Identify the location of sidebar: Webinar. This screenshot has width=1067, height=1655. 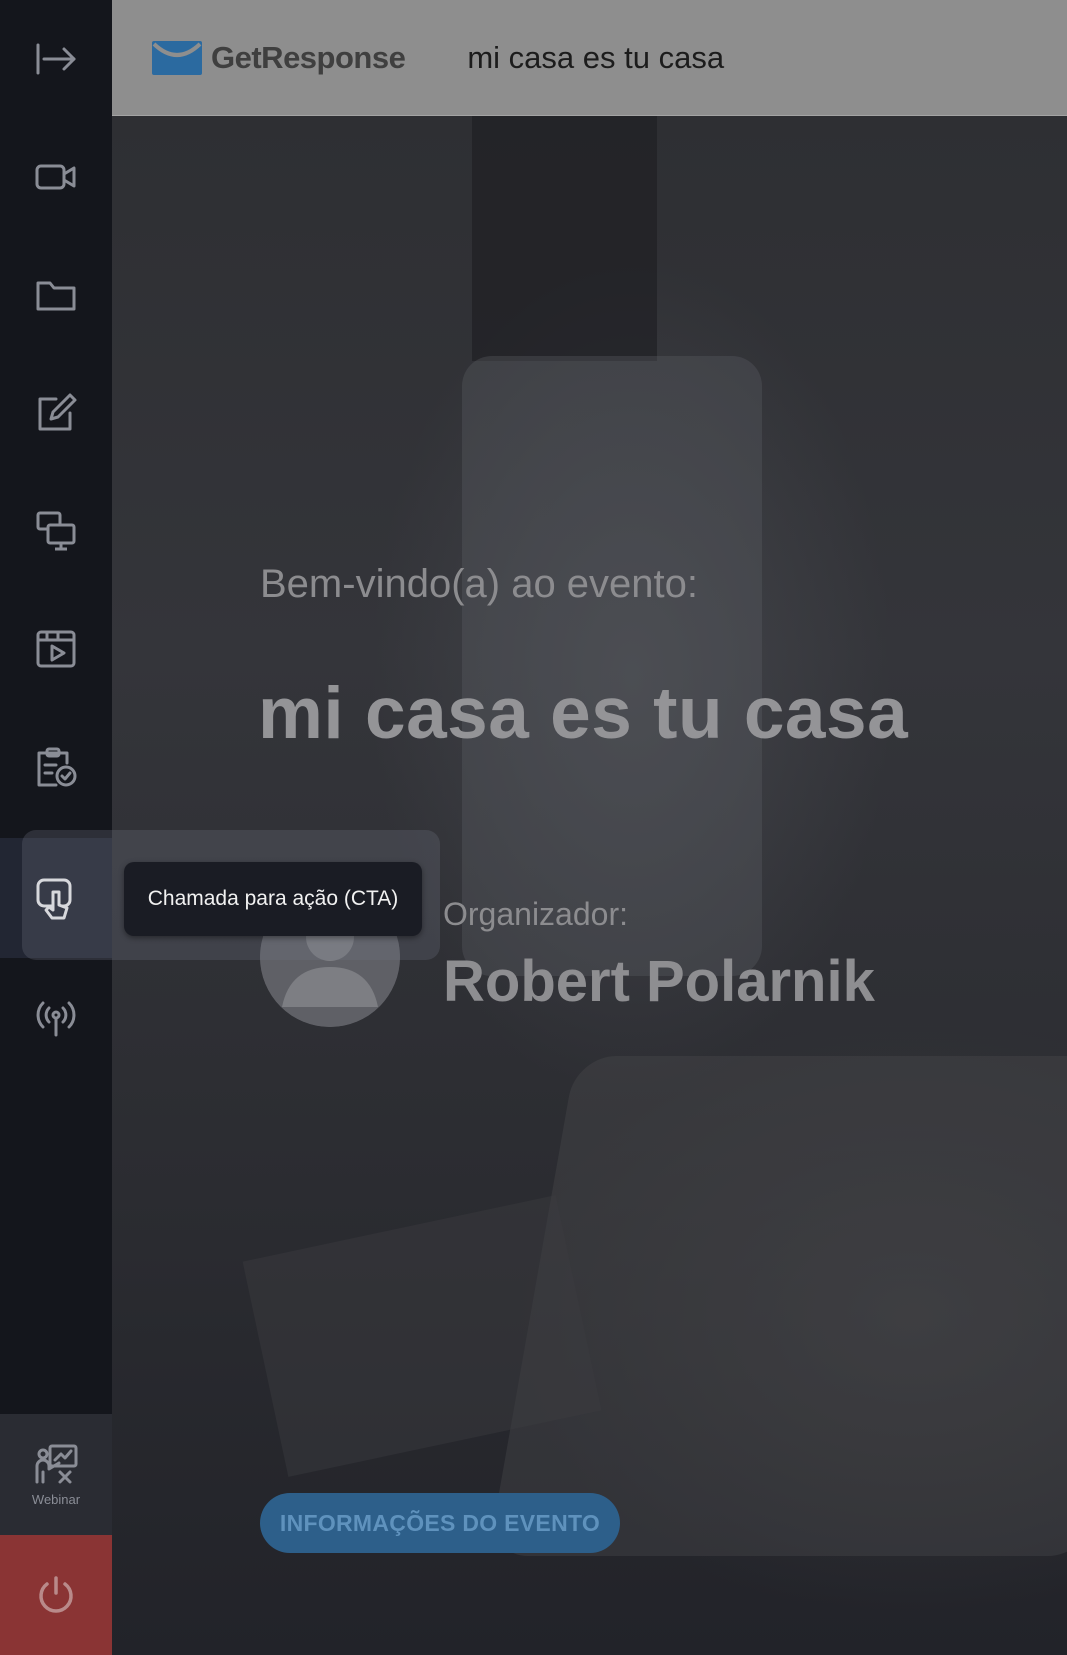
(56, 827).